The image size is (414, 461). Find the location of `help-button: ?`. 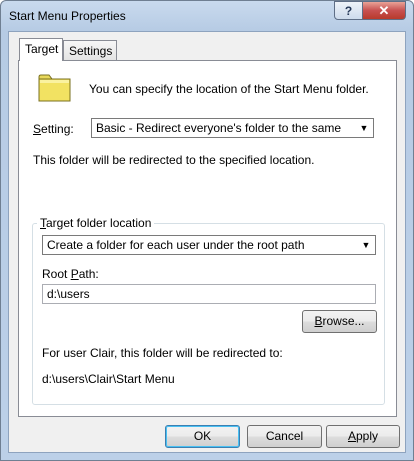

help-button: ? is located at coordinates (348, 10).